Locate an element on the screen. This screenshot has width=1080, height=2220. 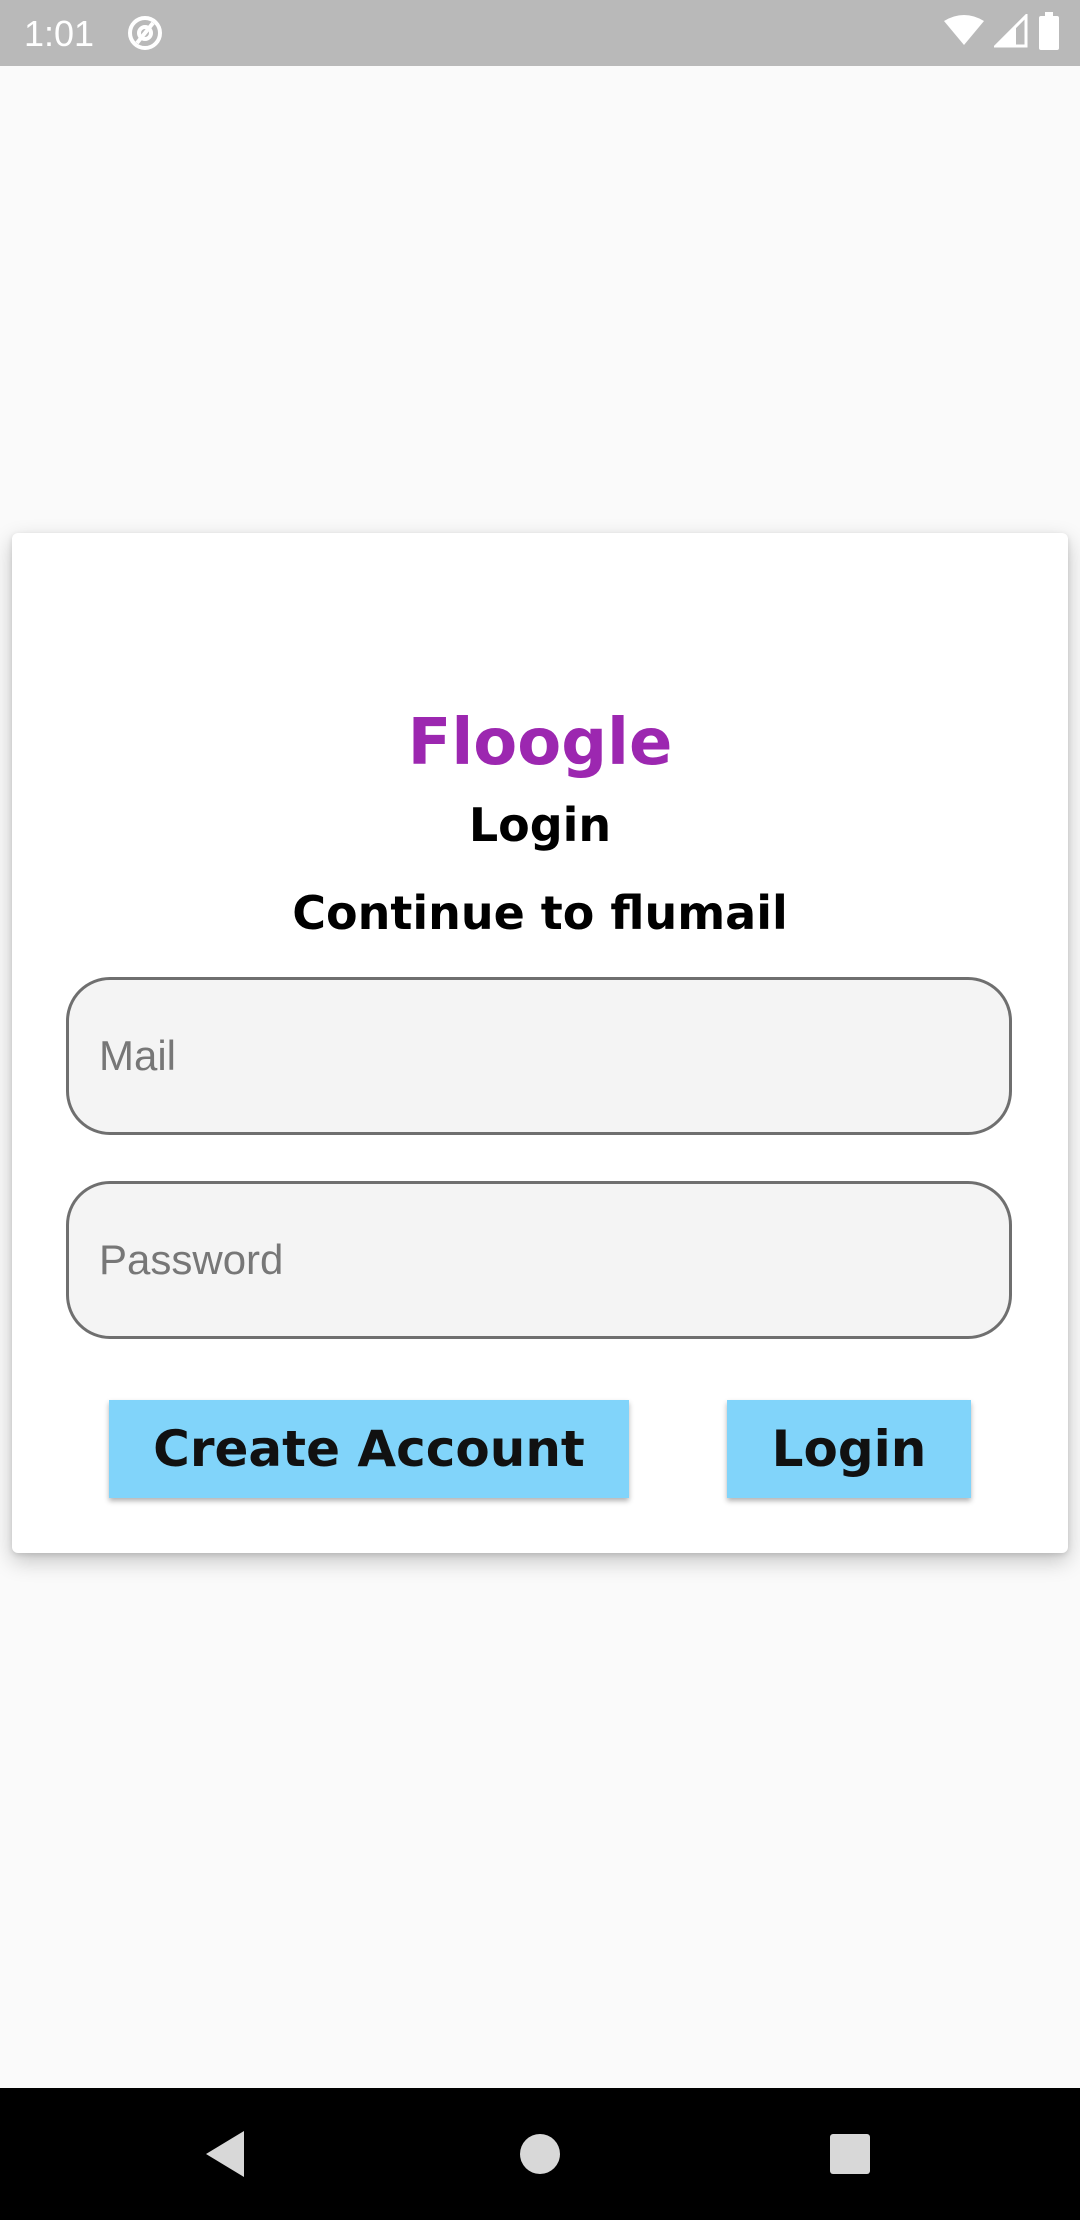
battery-icon is located at coordinates (1049, 33).